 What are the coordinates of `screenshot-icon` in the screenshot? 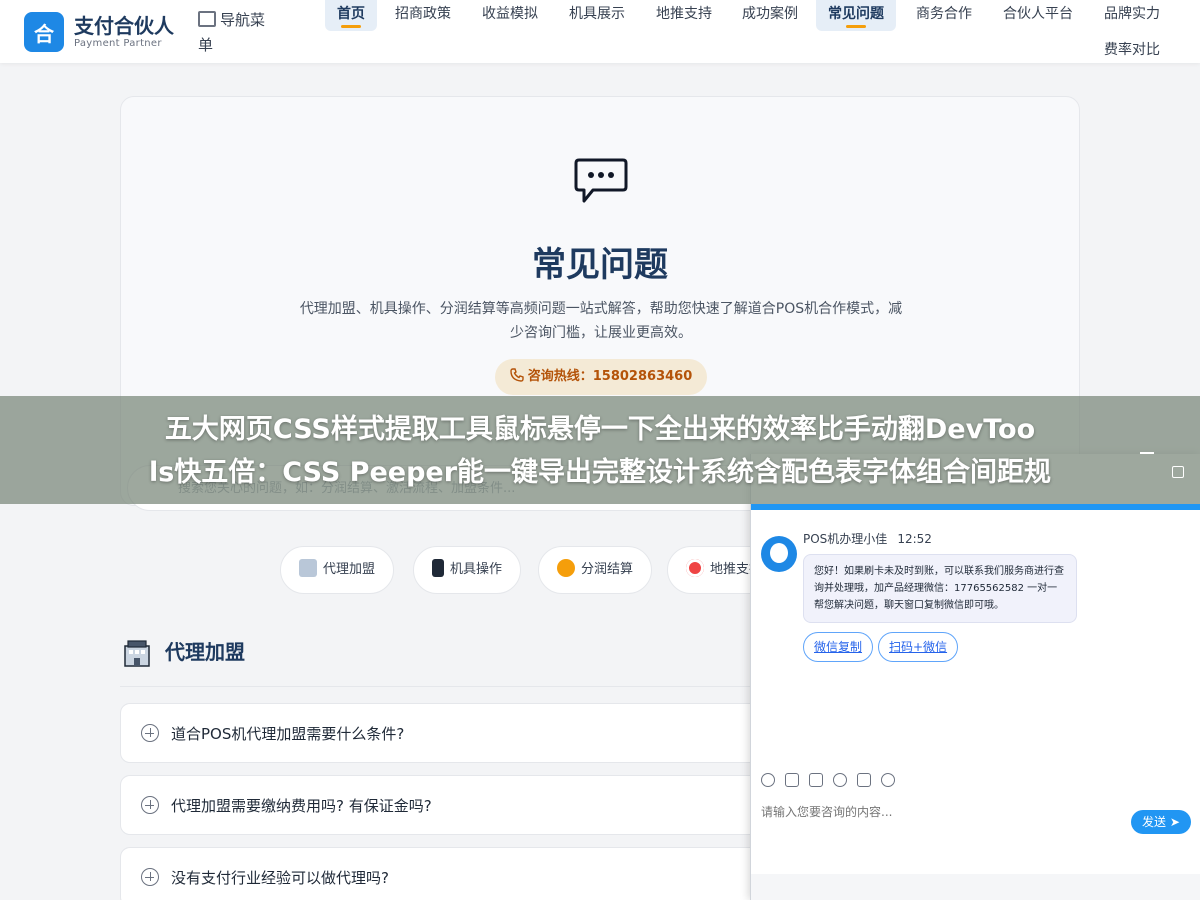 It's located at (816, 779).